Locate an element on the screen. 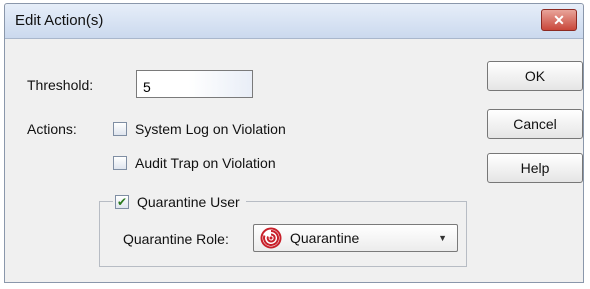  threshold-input is located at coordinates (194, 84).